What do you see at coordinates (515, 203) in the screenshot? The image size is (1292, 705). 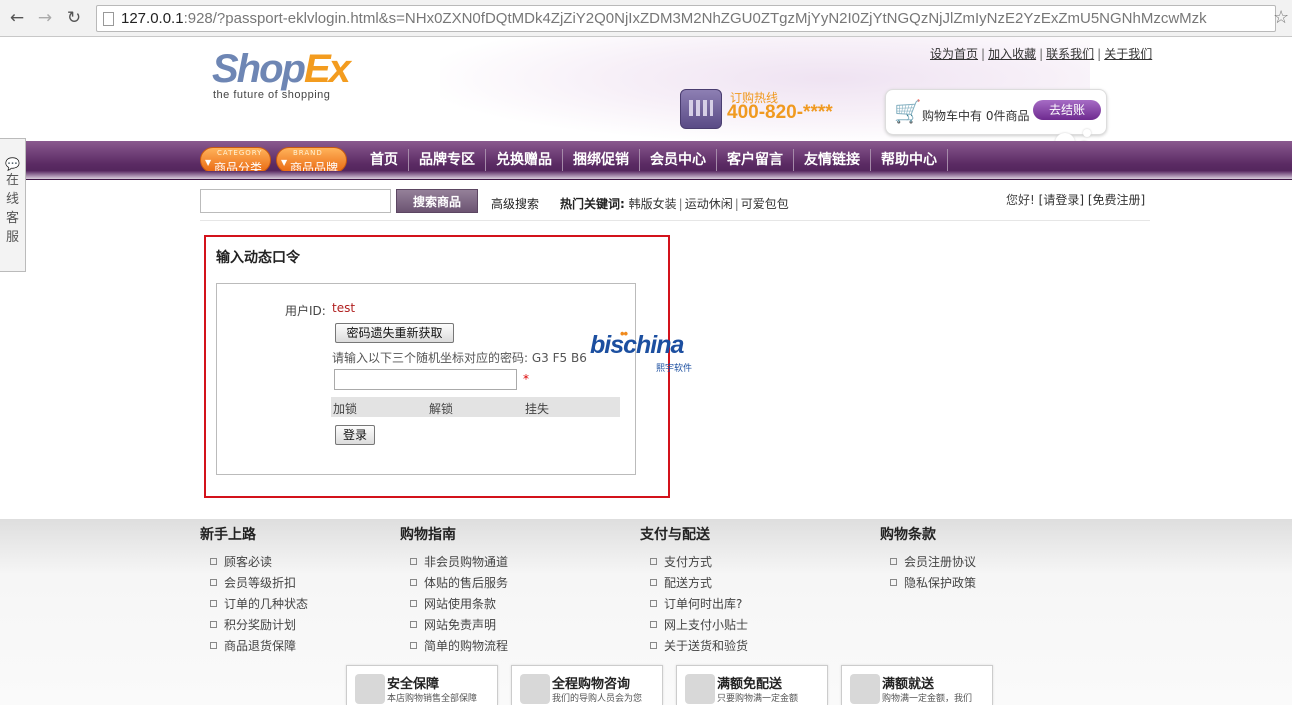 I see `advanced-search-link: 高级搜索` at bounding box center [515, 203].